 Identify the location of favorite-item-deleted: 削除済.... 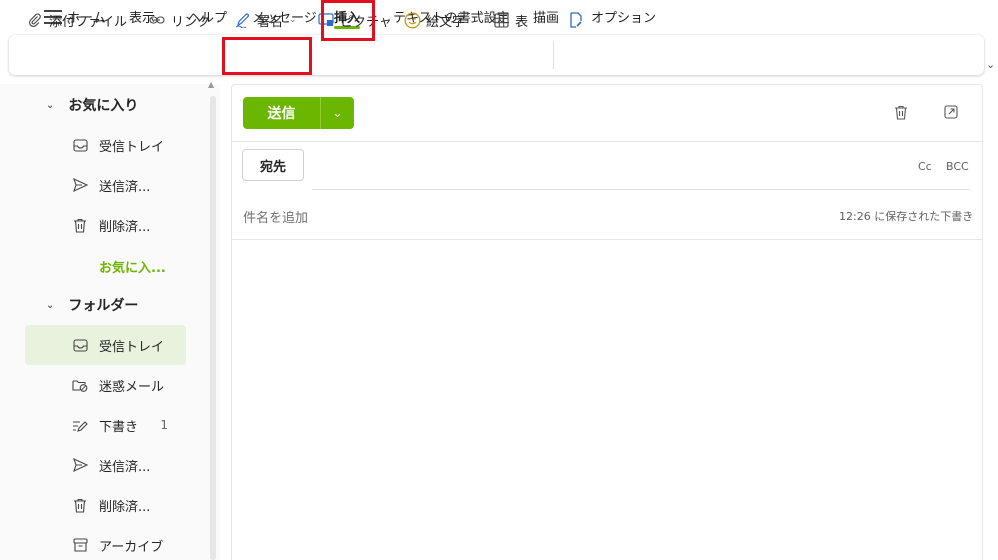
(105, 225).